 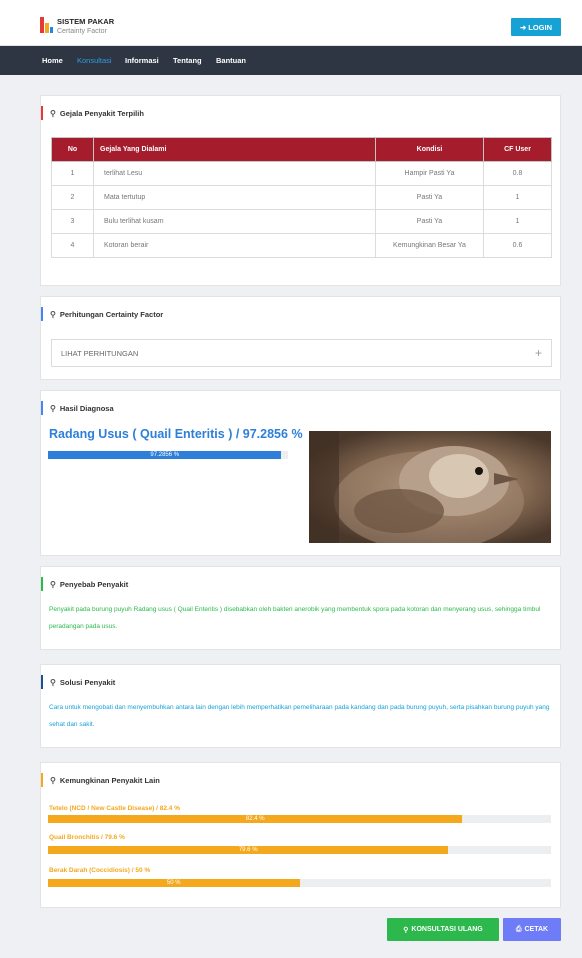 I want to click on lain-progress: 50 %, so click(x=299, y=883).